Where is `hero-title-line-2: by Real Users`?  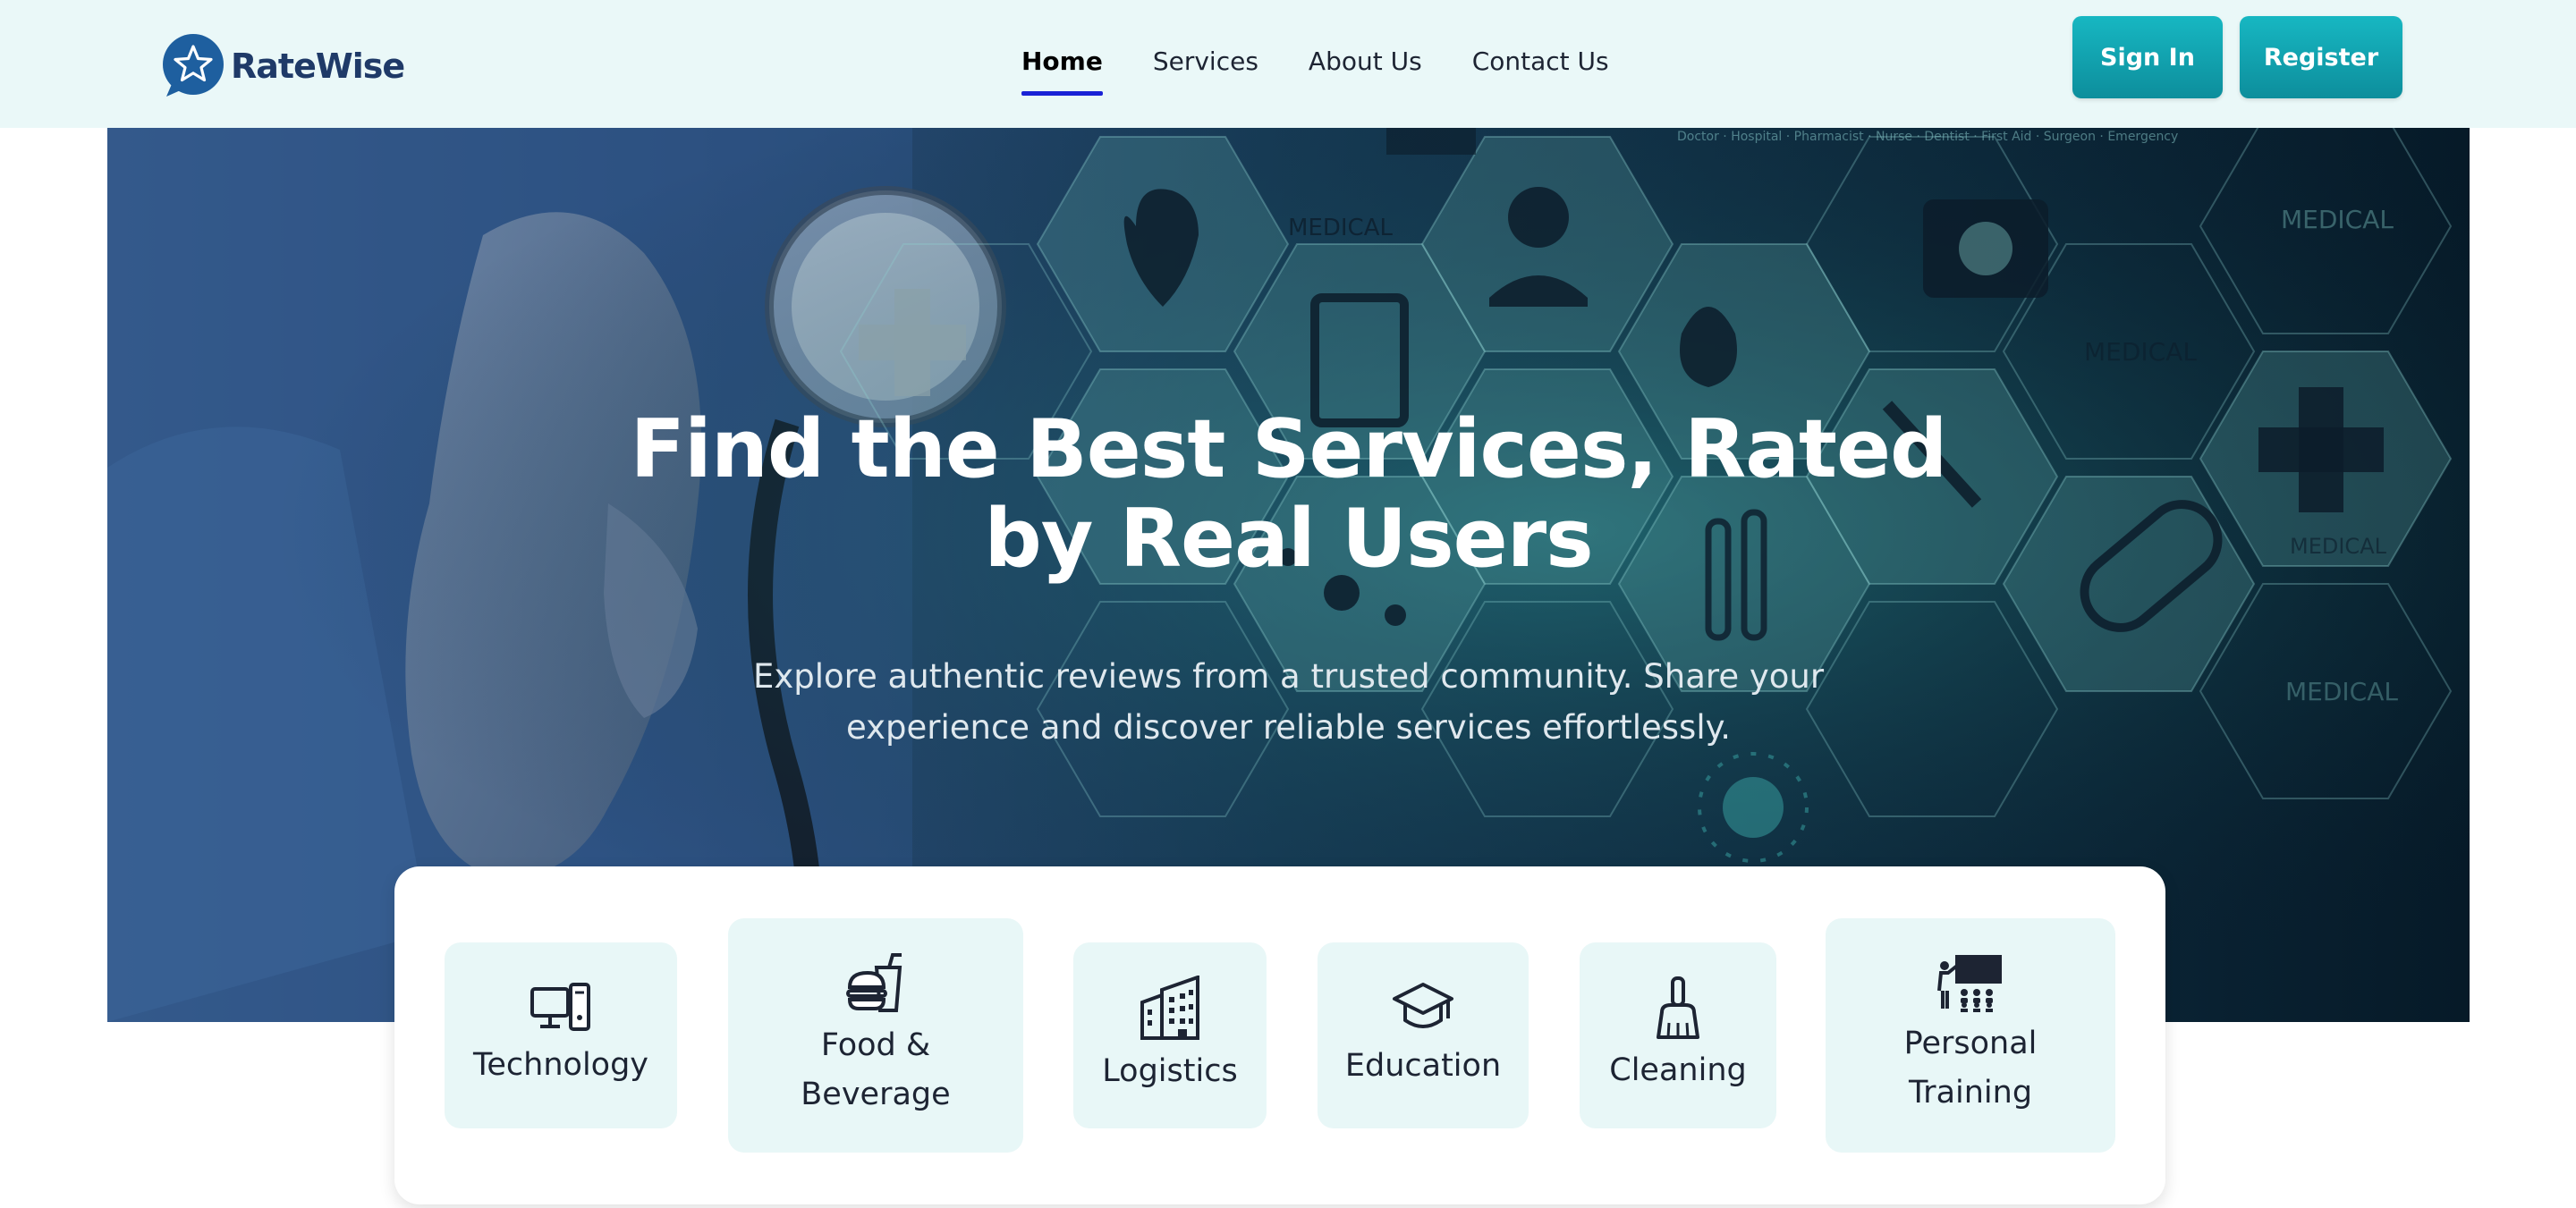 hero-title-line-2: by Real Users is located at coordinates (1288, 539).